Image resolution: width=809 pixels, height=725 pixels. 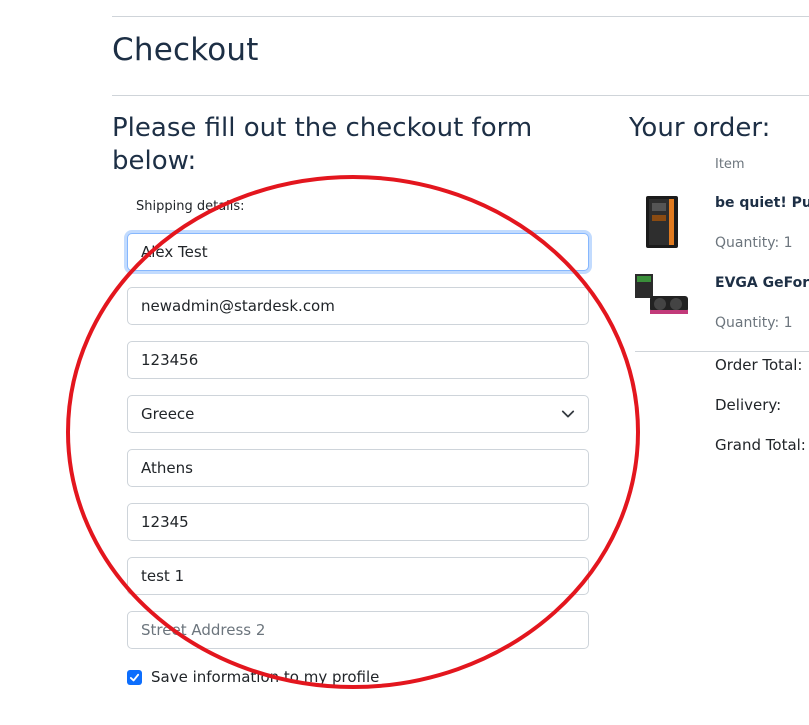 I want to click on save-profile-row: Save information to my profile, so click(x=253, y=677).